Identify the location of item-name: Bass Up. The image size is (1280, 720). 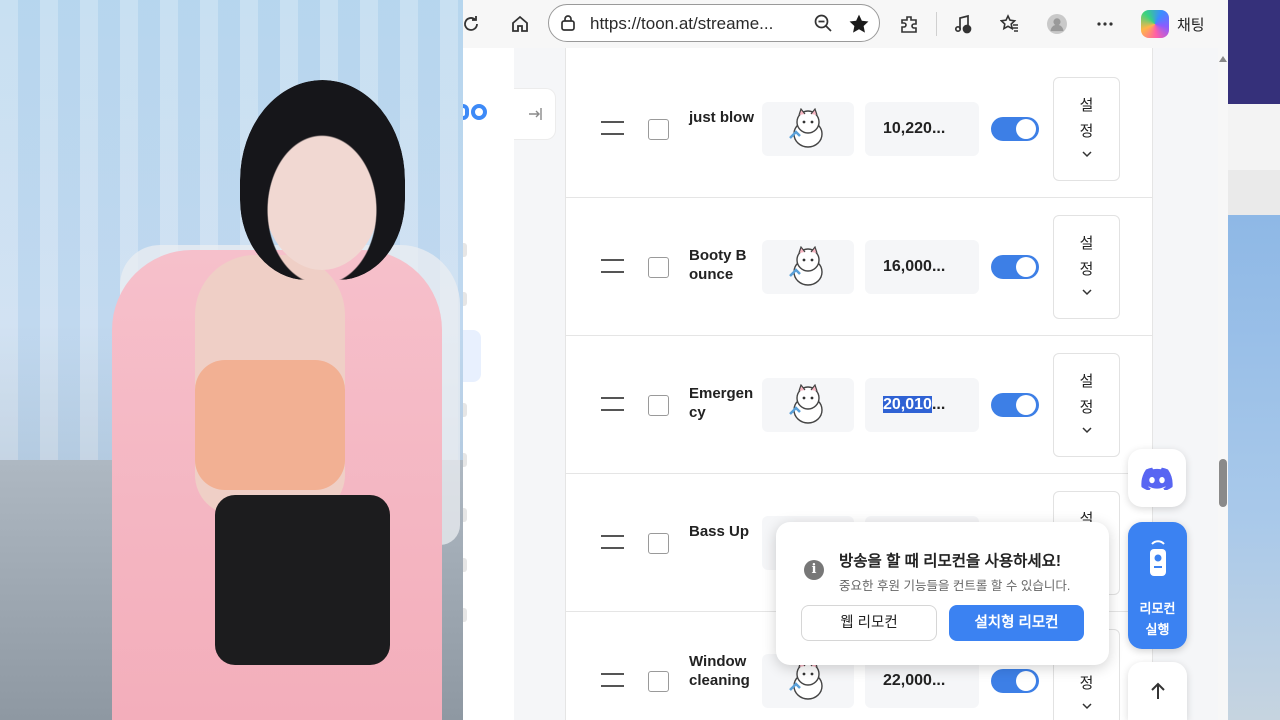
(719, 531).